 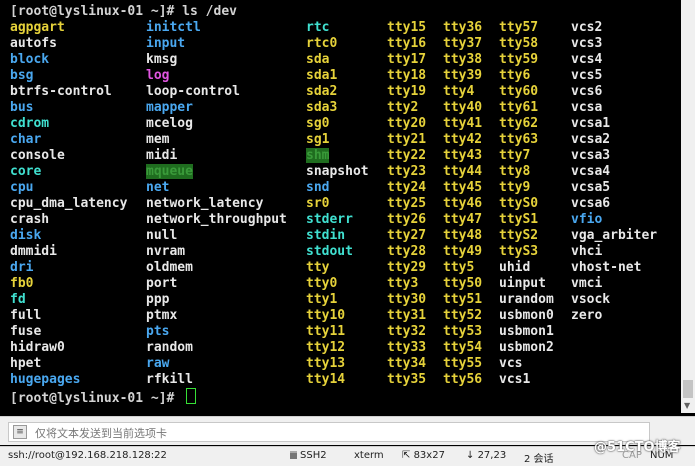 I want to click on dev-entry: tty24, so click(x=407, y=187).